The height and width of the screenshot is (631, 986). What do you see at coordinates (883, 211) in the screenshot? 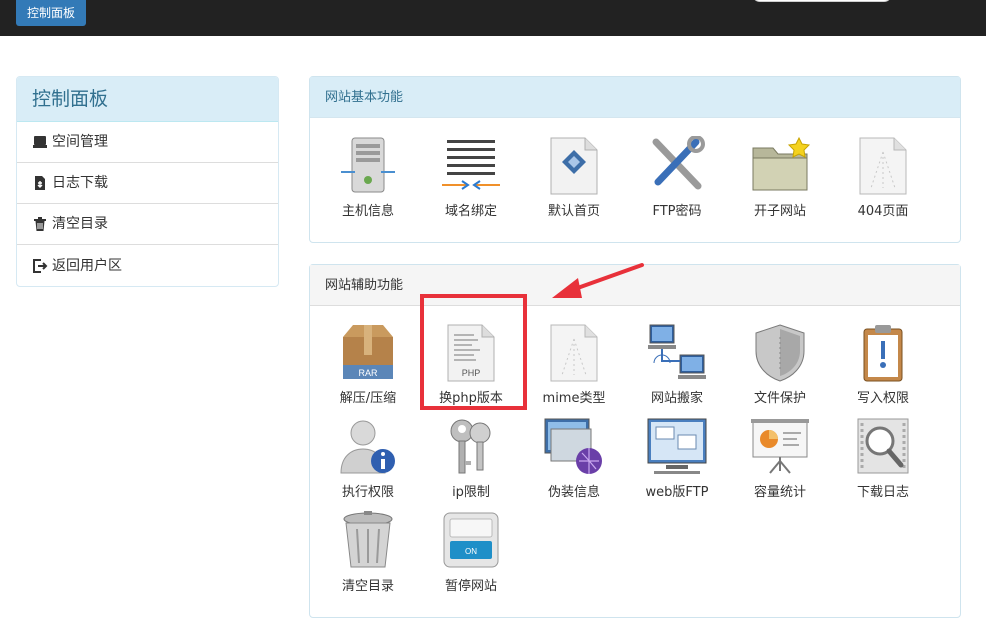
I see `tile-label: 404页面` at bounding box center [883, 211].